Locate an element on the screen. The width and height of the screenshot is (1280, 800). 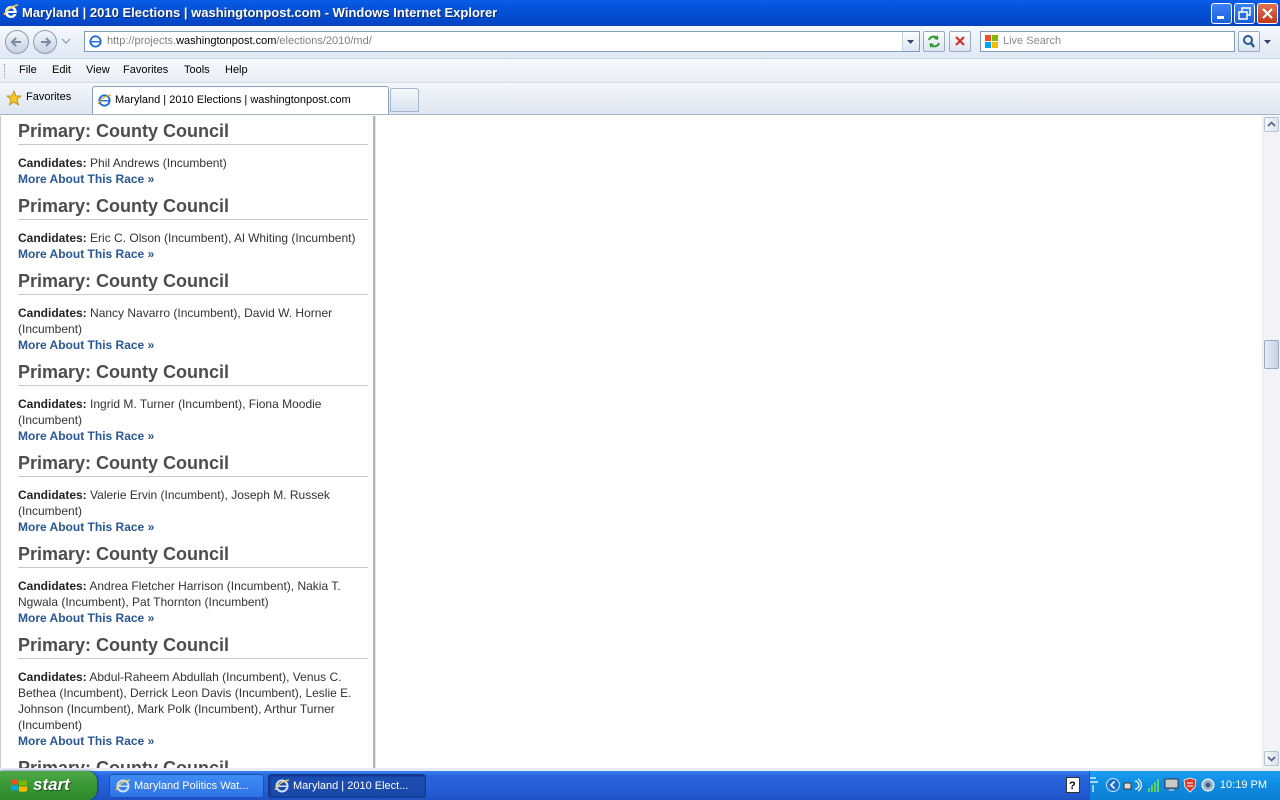
back-button is located at coordinates (17, 42).